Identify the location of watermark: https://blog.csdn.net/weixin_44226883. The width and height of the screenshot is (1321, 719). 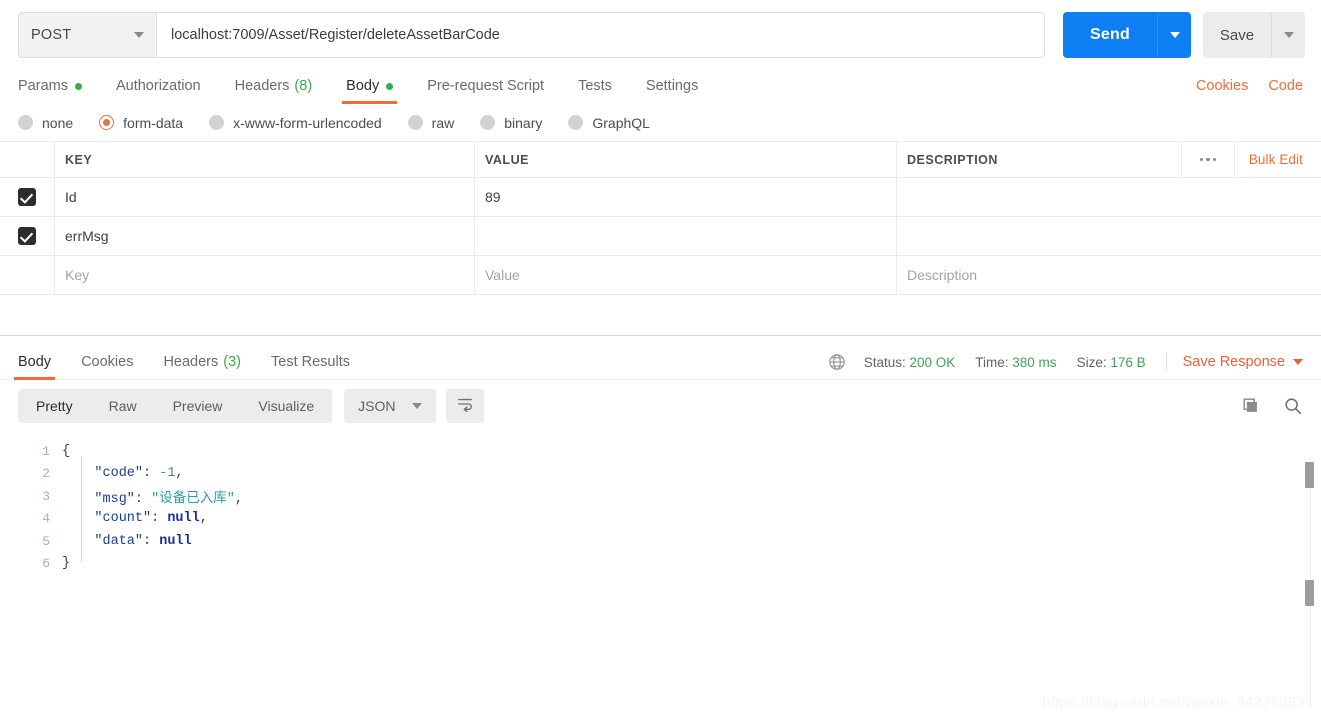
(1173, 702).